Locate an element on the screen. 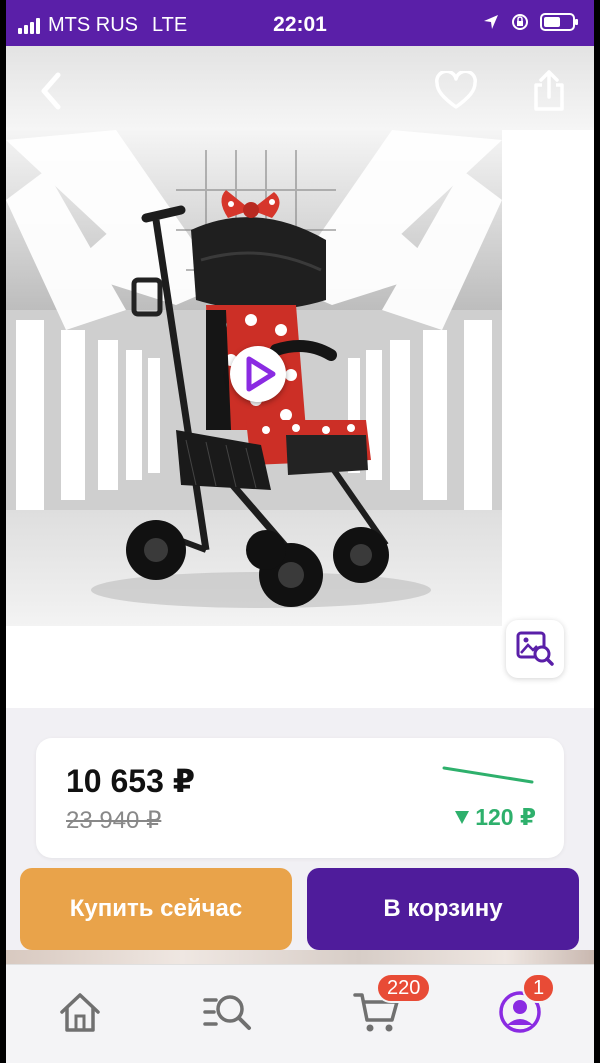 This screenshot has width=600, height=1063. share-button is located at coordinates (549, 91).